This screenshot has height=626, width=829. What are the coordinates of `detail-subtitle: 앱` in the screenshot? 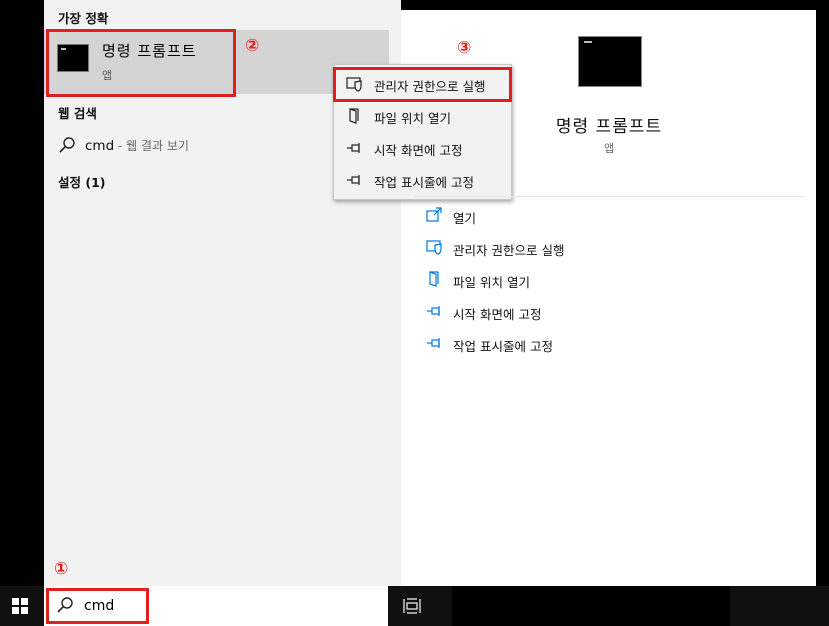 It's located at (609, 148).